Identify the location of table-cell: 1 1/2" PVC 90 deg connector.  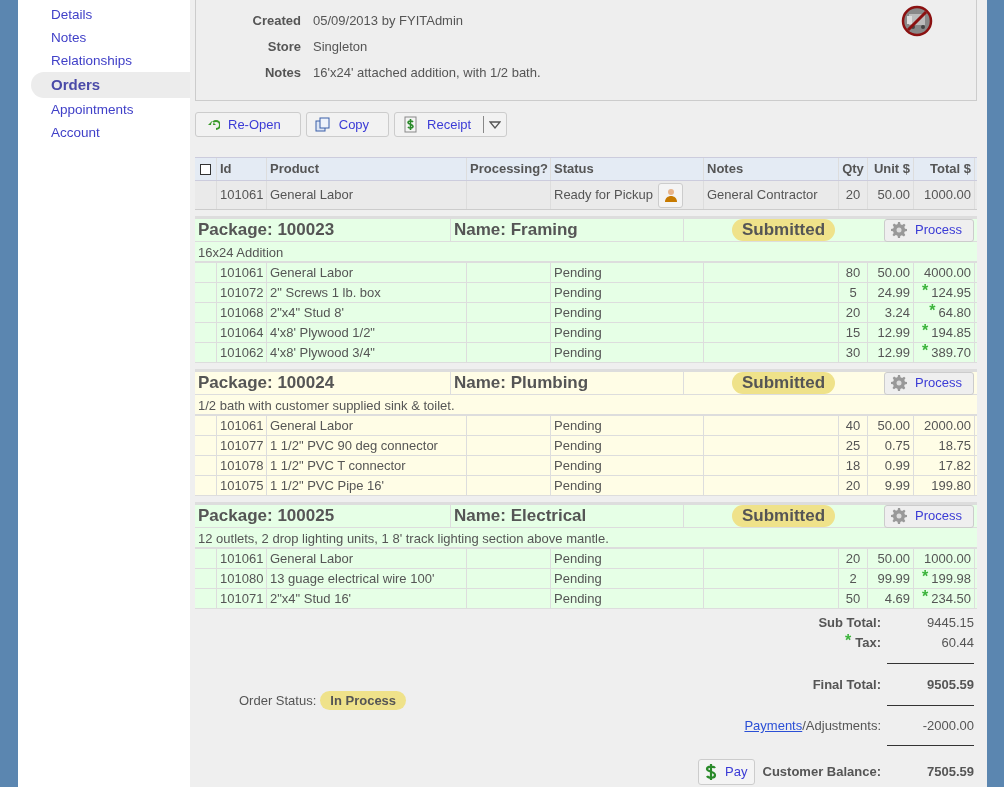
(367, 445).